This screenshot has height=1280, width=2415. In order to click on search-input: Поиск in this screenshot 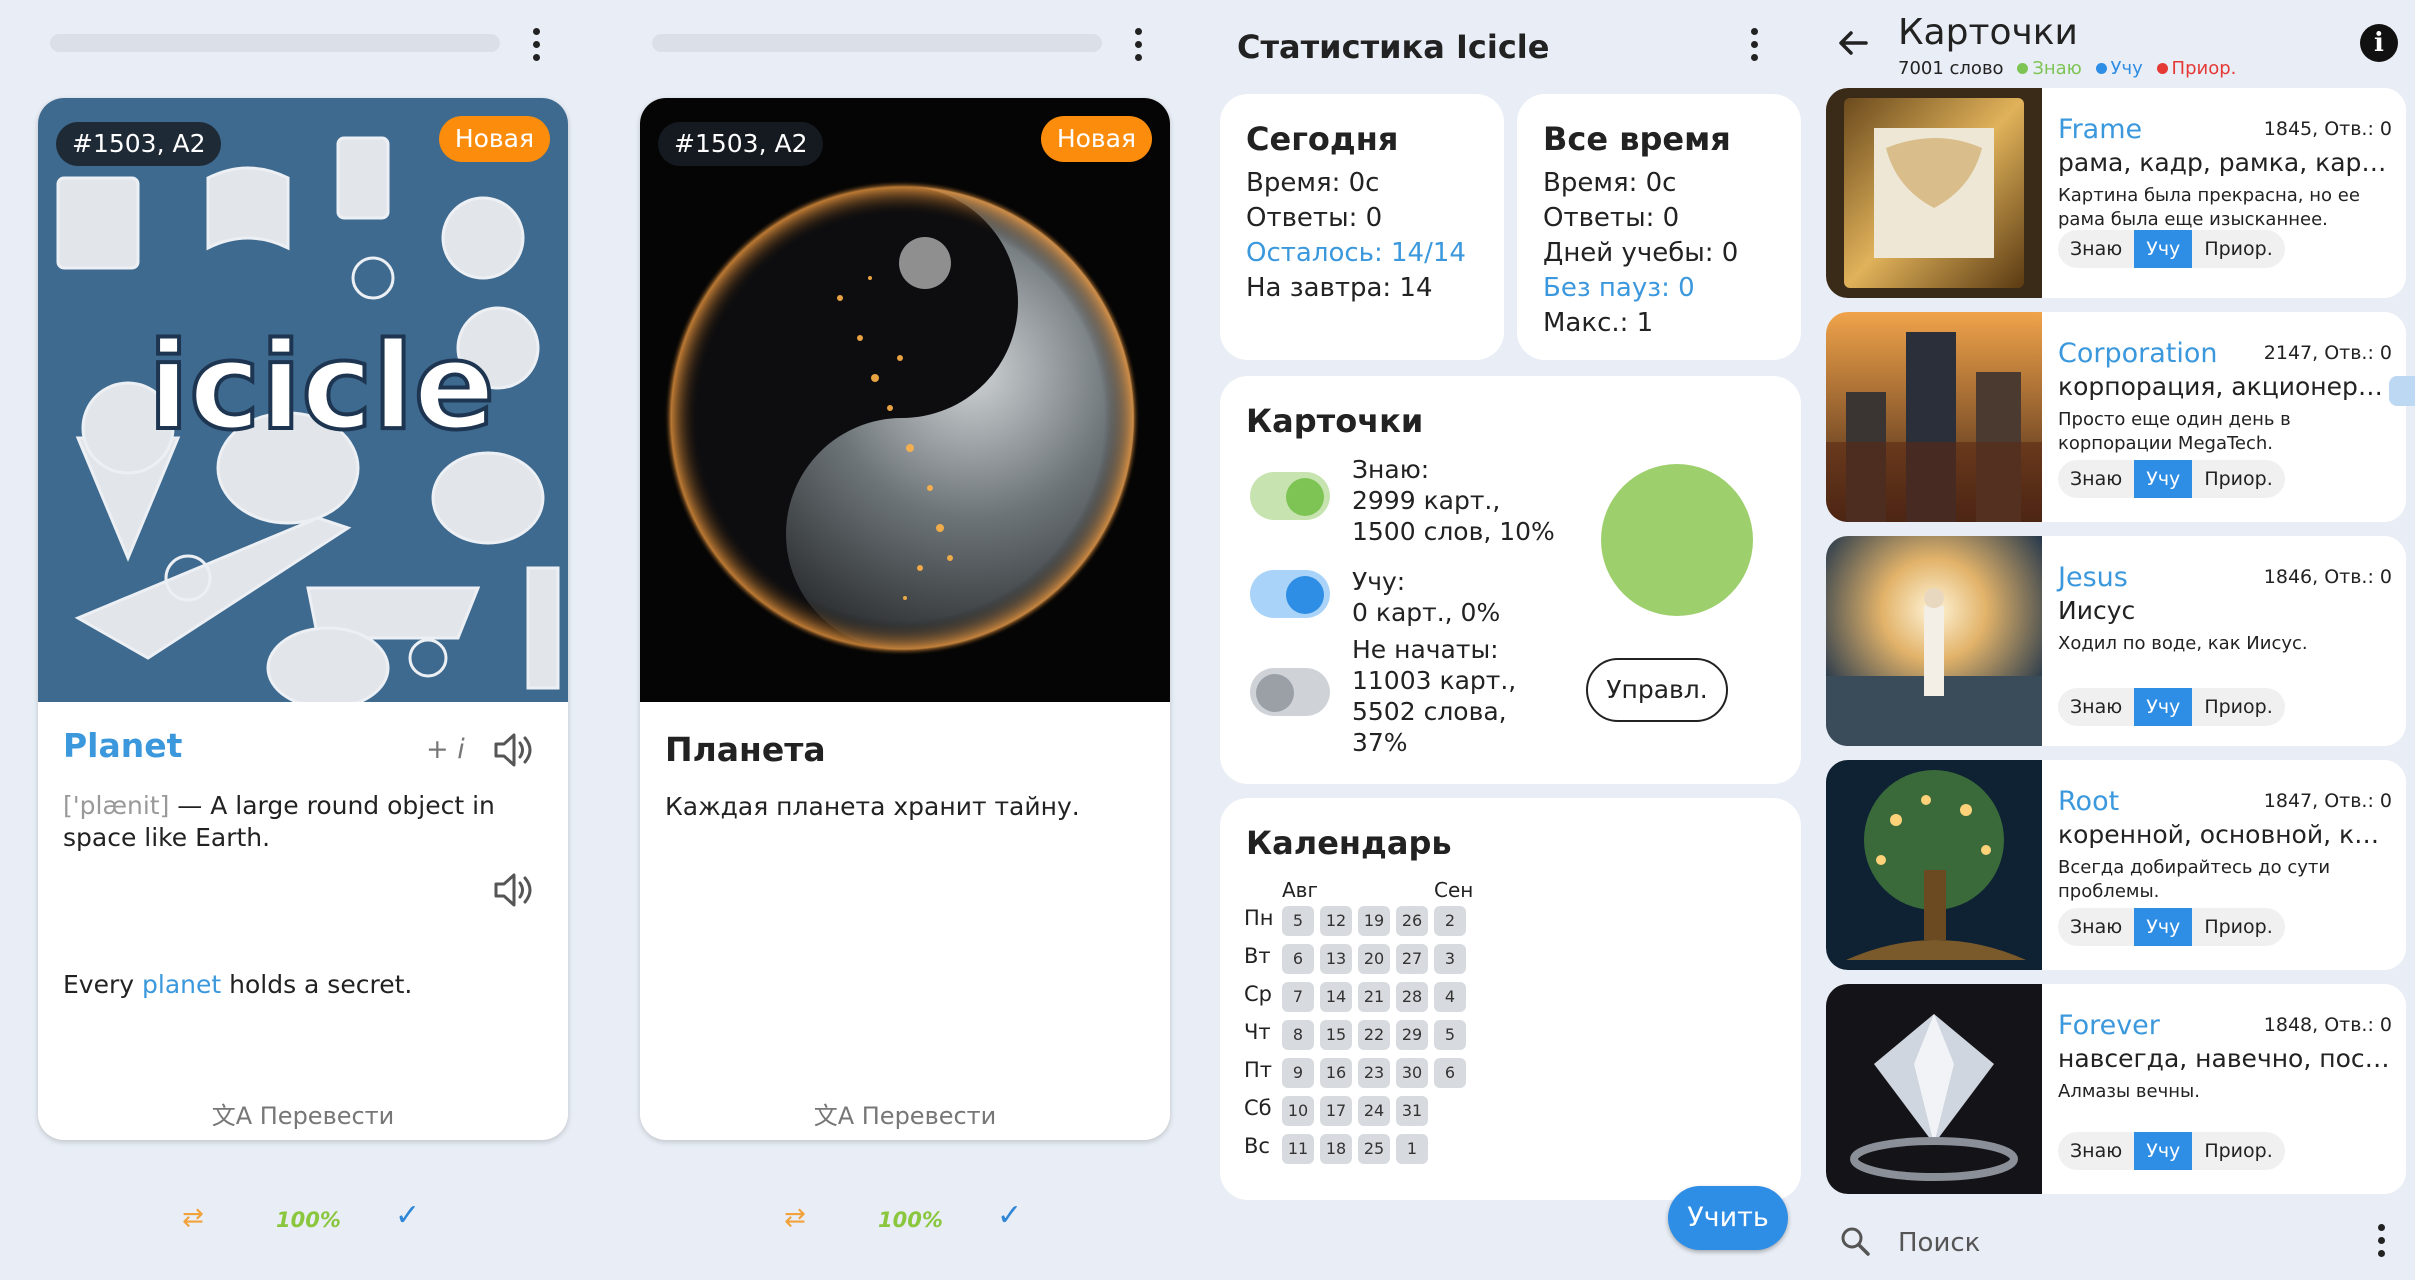, I will do `click(1939, 1243)`.